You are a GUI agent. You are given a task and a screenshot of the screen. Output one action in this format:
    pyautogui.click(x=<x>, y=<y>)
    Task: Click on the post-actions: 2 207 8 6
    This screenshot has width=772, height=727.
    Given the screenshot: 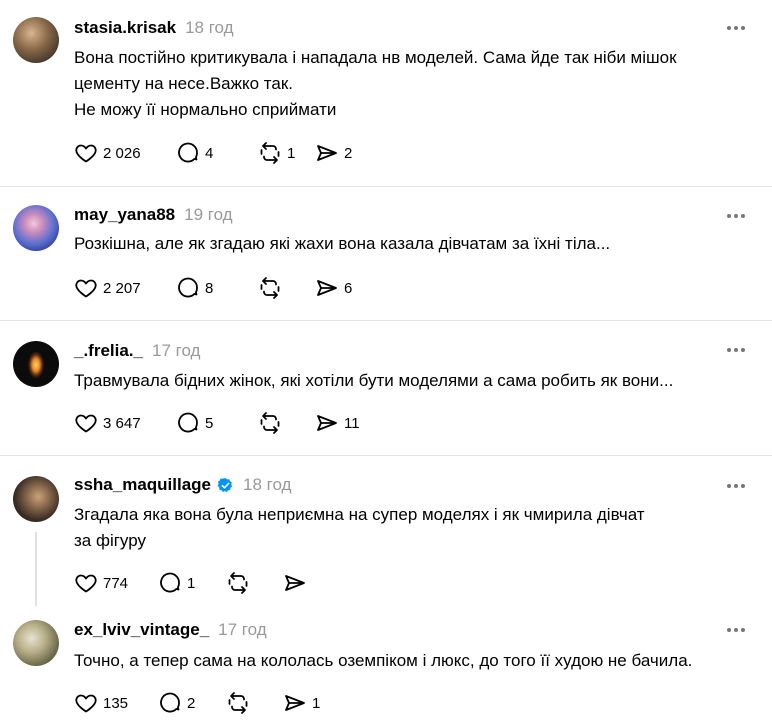 What is the action you would take?
    pyautogui.click(x=213, y=288)
    